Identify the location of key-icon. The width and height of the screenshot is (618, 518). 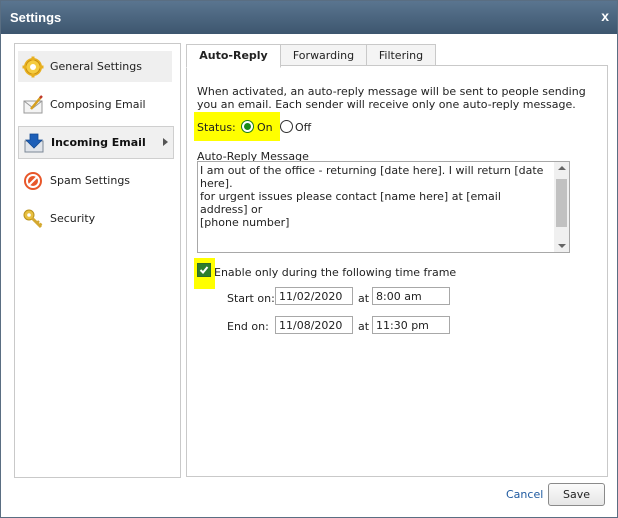
(33, 219).